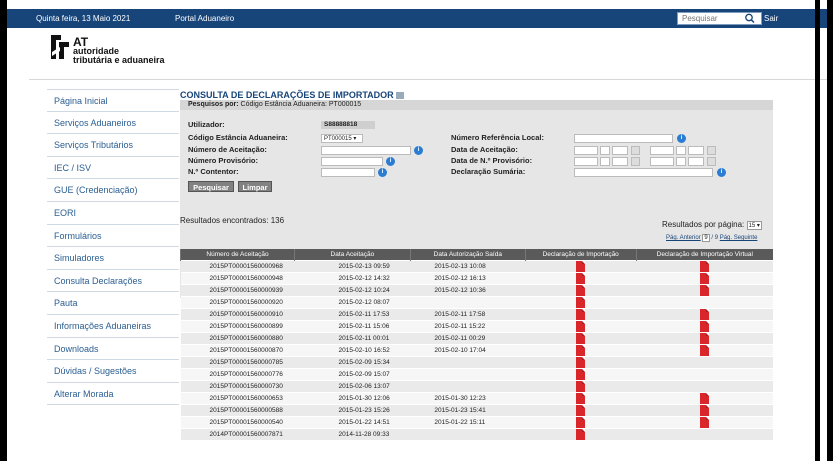 Image resolution: width=833 pixels, height=461 pixels. What do you see at coordinates (348, 125) in the screenshot?
I see `utilizador-value: S88888818` at bounding box center [348, 125].